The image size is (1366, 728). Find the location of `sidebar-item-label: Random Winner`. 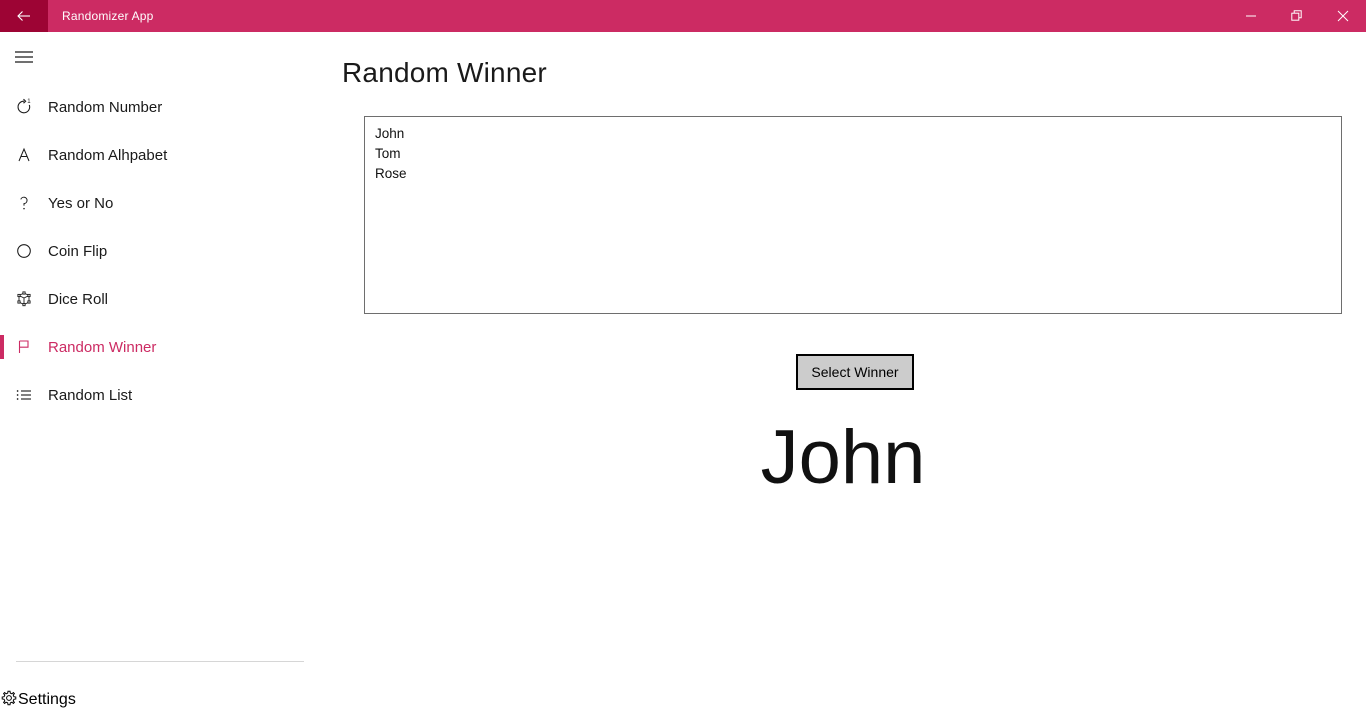

sidebar-item-label: Random Winner is located at coordinates (102, 347).